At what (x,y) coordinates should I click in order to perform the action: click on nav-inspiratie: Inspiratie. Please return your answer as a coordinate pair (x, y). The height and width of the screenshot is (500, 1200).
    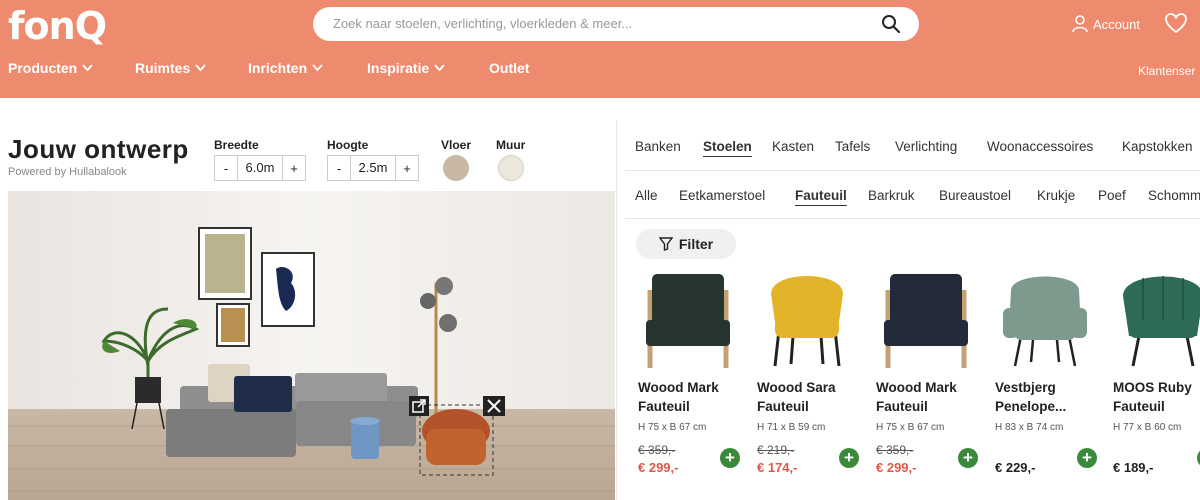
    Looking at the image, I should click on (428, 68).